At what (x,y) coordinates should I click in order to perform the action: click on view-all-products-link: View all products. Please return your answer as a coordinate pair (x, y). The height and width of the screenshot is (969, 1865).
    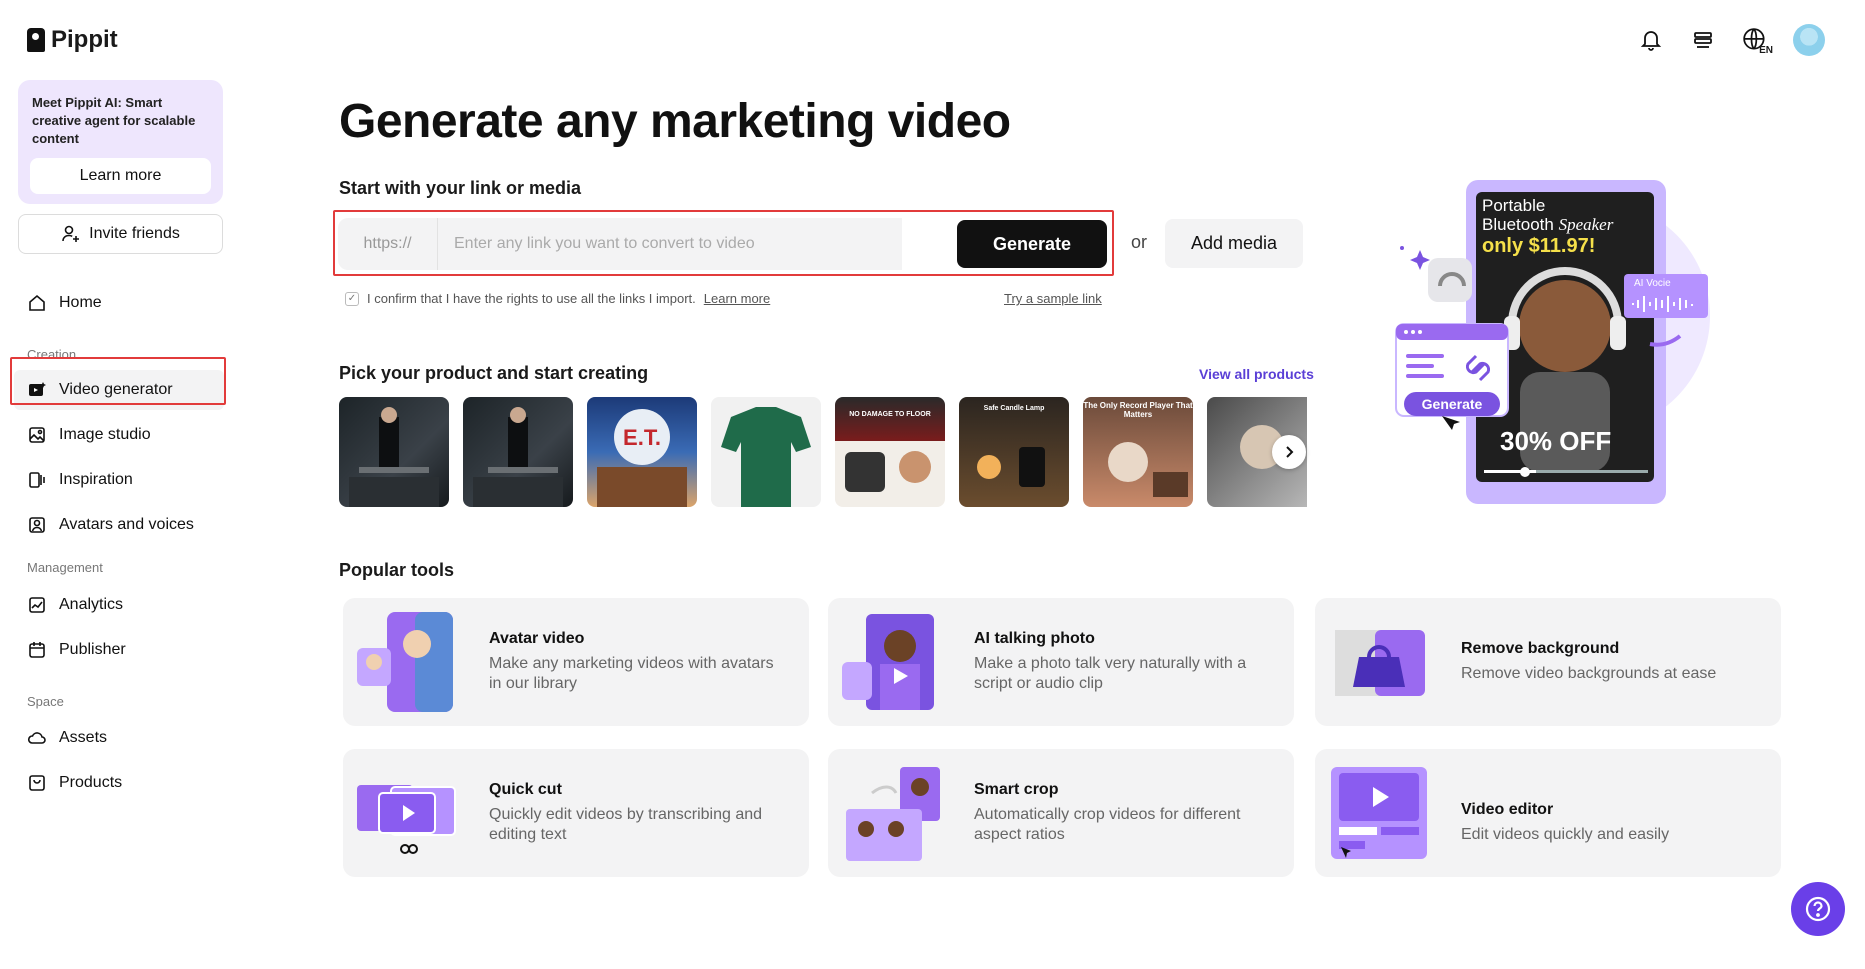
    Looking at the image, I should click on (1256, 374).